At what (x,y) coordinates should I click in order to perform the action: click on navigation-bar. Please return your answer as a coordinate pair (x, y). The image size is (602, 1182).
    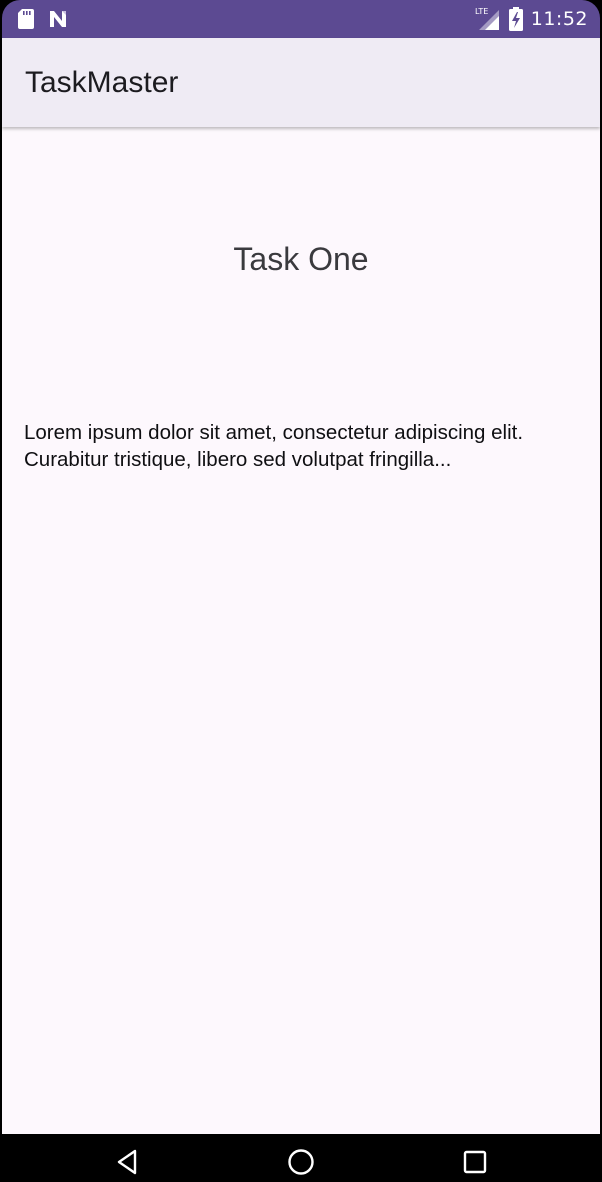
    Looking at the image, I should click on (301, 1158).